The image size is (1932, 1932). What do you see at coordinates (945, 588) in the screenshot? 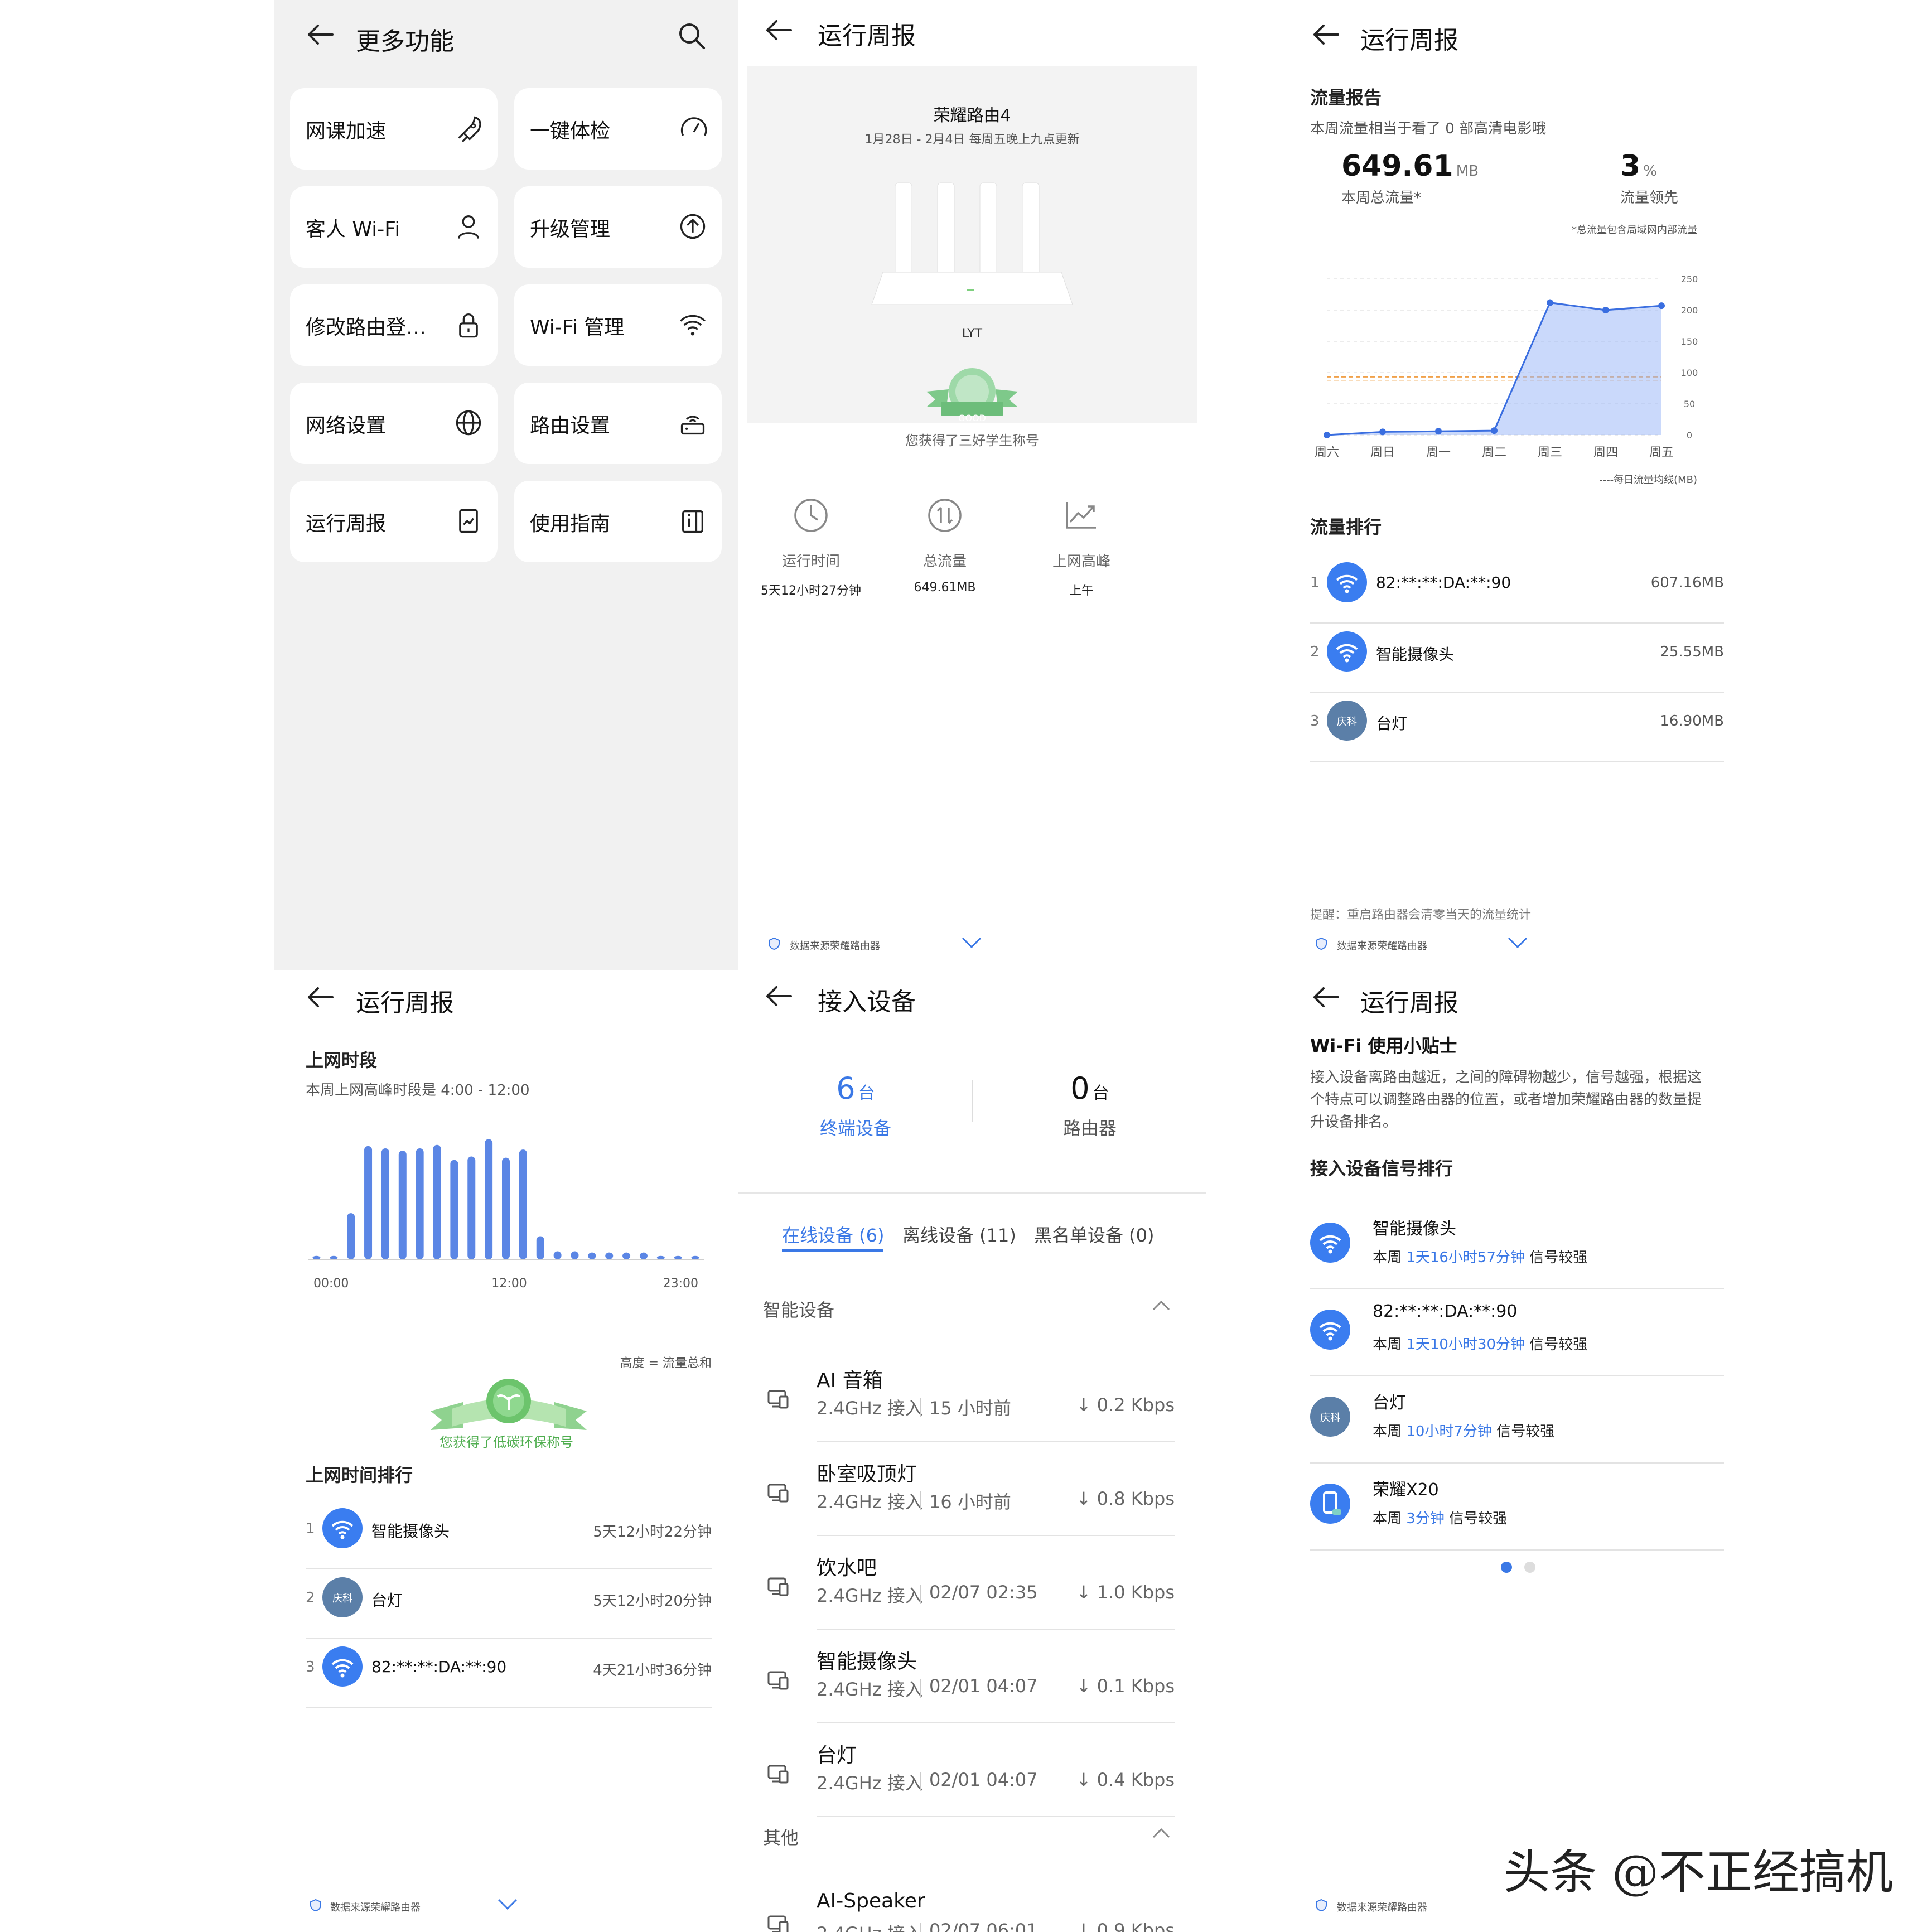
I see `stat-value: 649.61MB` at bounding box center [945, 588].